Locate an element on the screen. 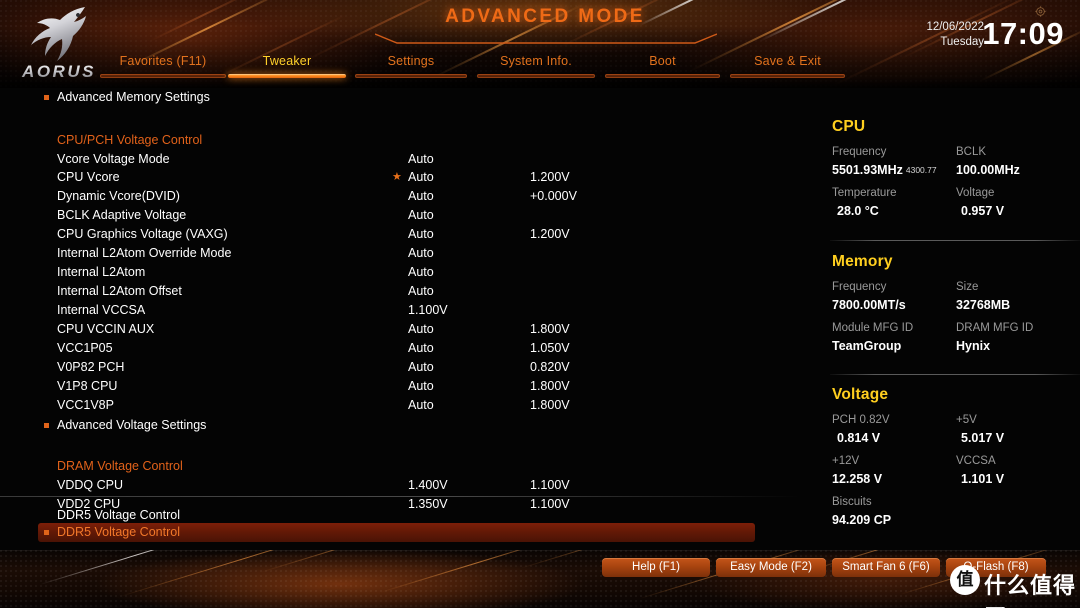 This screenshot has height=608, width=1080. nav-tab-save-exit: Save & Exit is located at coordinates (787, 66).